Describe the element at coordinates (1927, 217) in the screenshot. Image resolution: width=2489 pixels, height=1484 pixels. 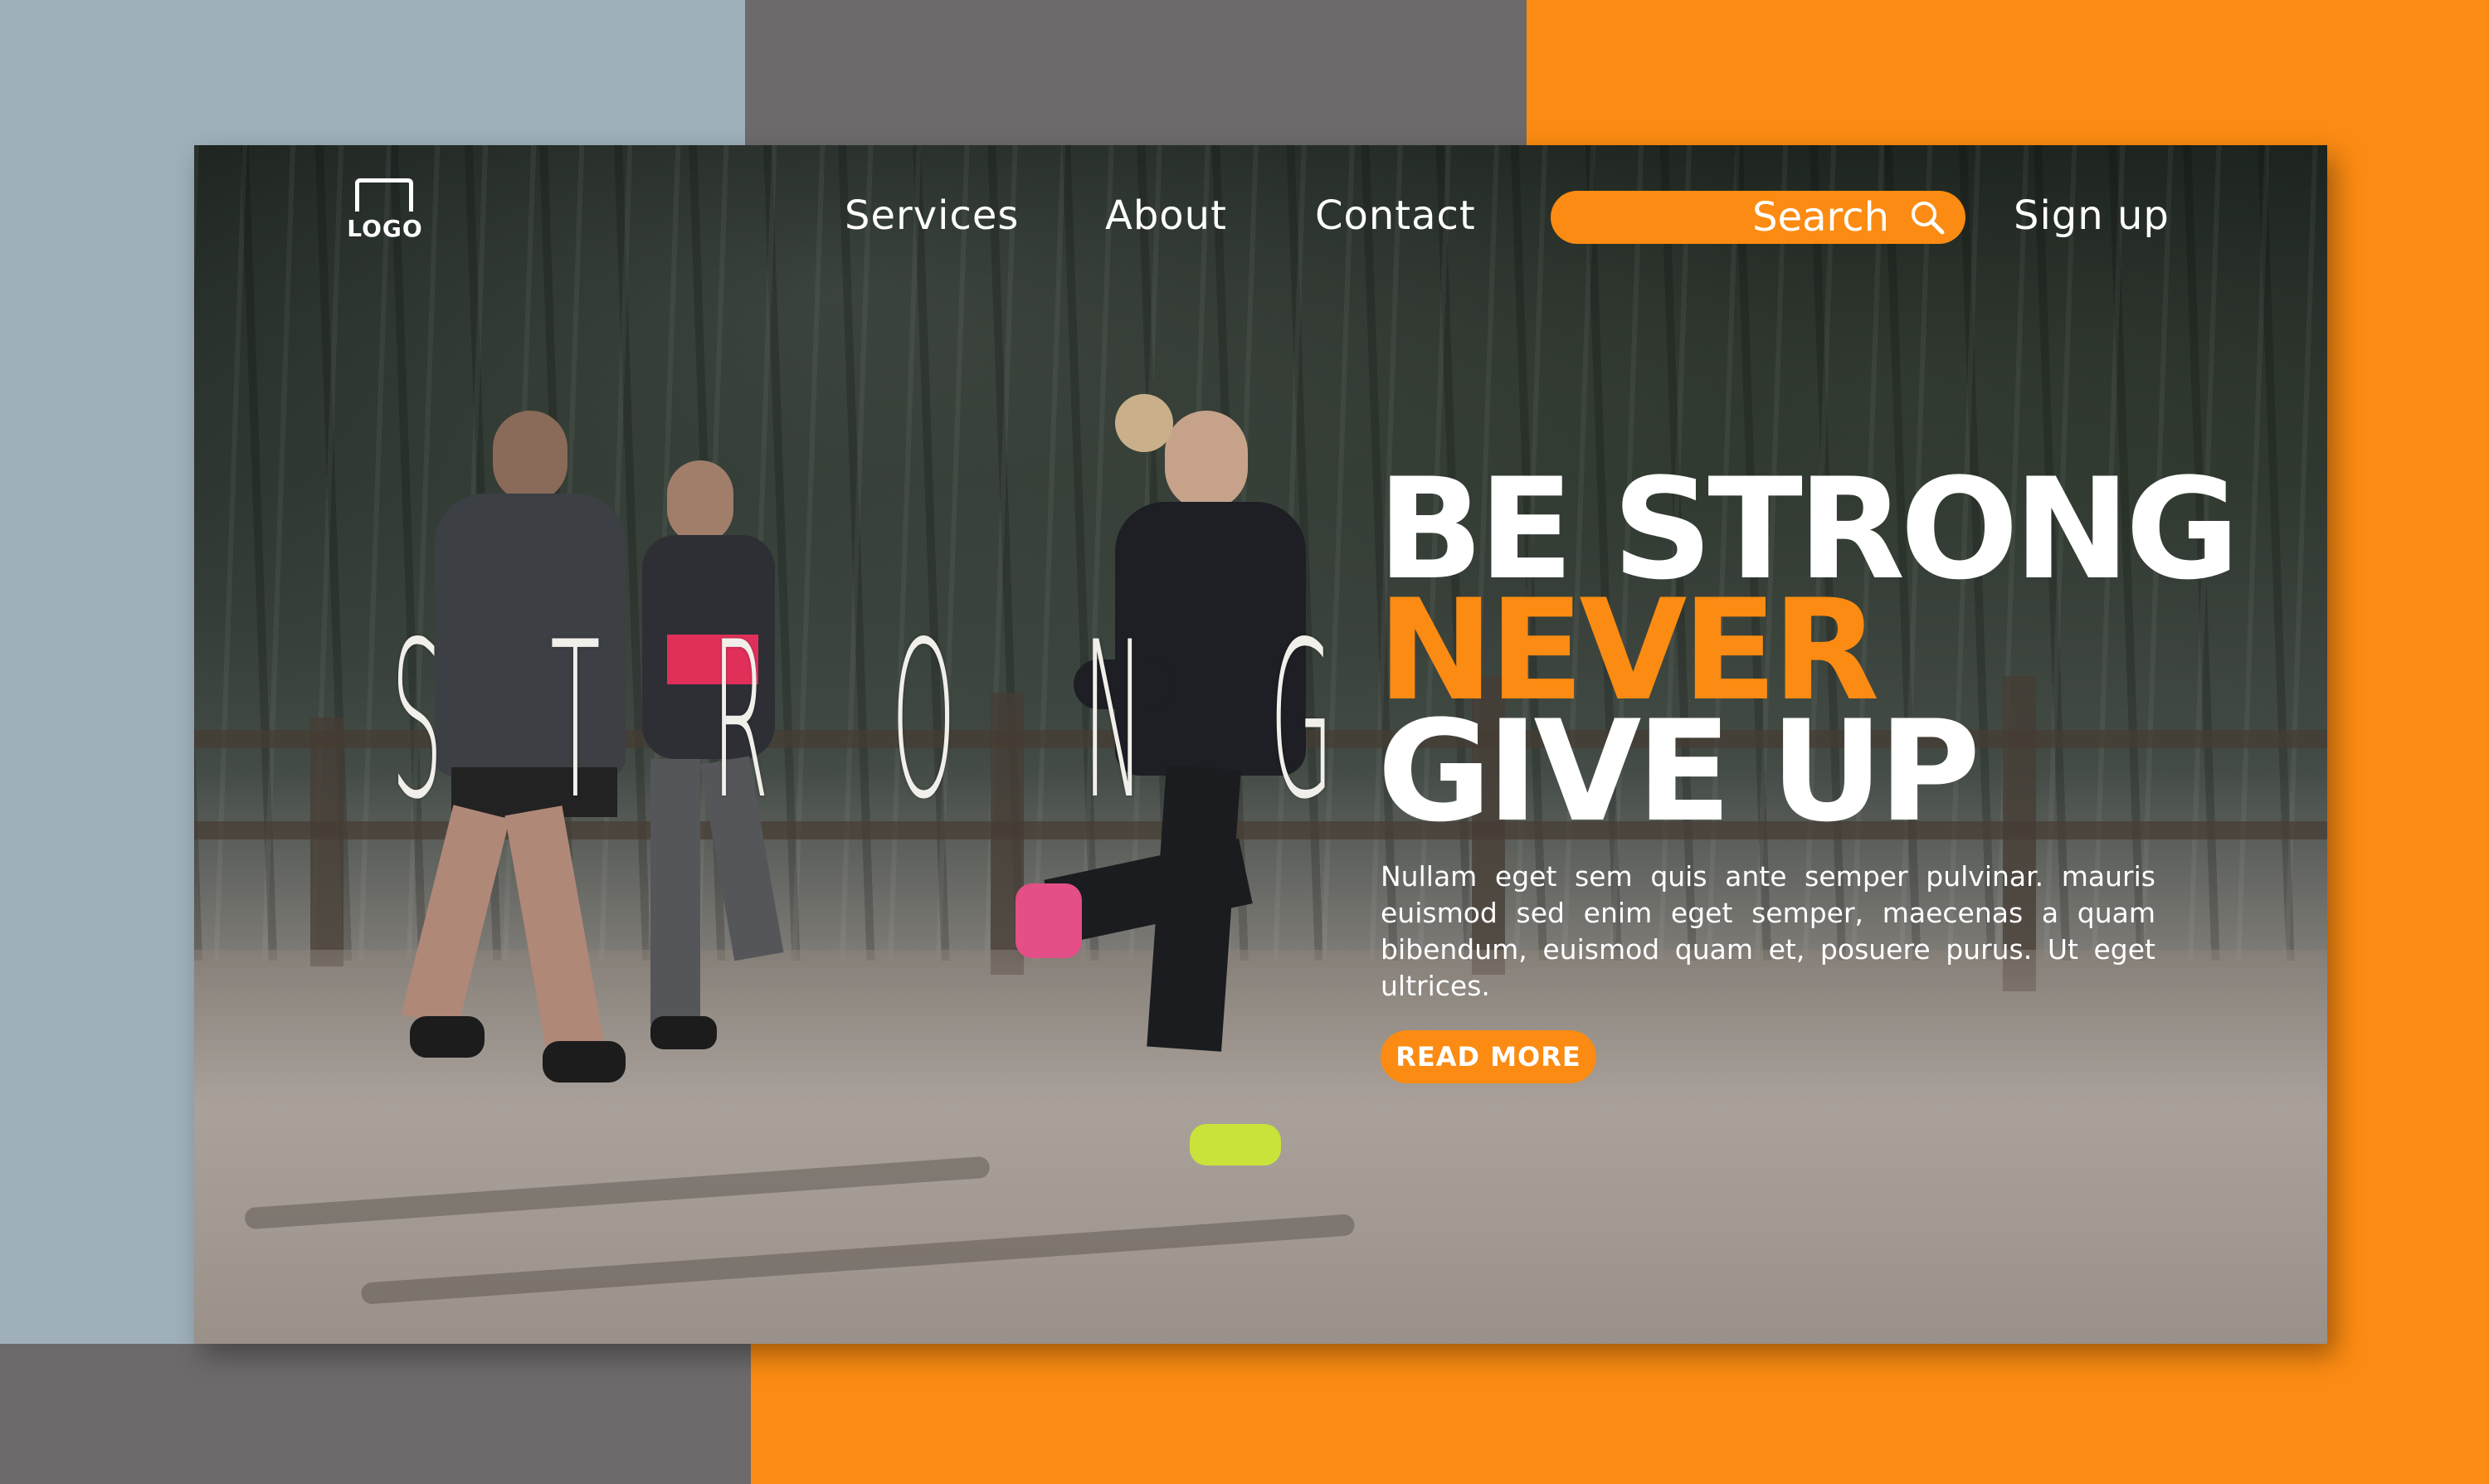
I see `search-icon` at that location.